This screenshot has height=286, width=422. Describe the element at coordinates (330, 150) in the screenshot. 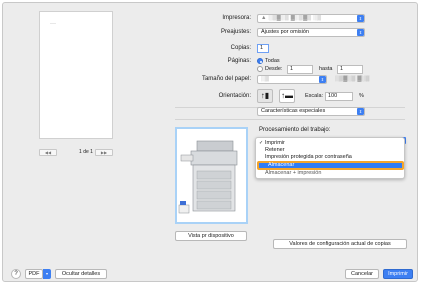

I see `menu-item-hold: Retener` at that location.